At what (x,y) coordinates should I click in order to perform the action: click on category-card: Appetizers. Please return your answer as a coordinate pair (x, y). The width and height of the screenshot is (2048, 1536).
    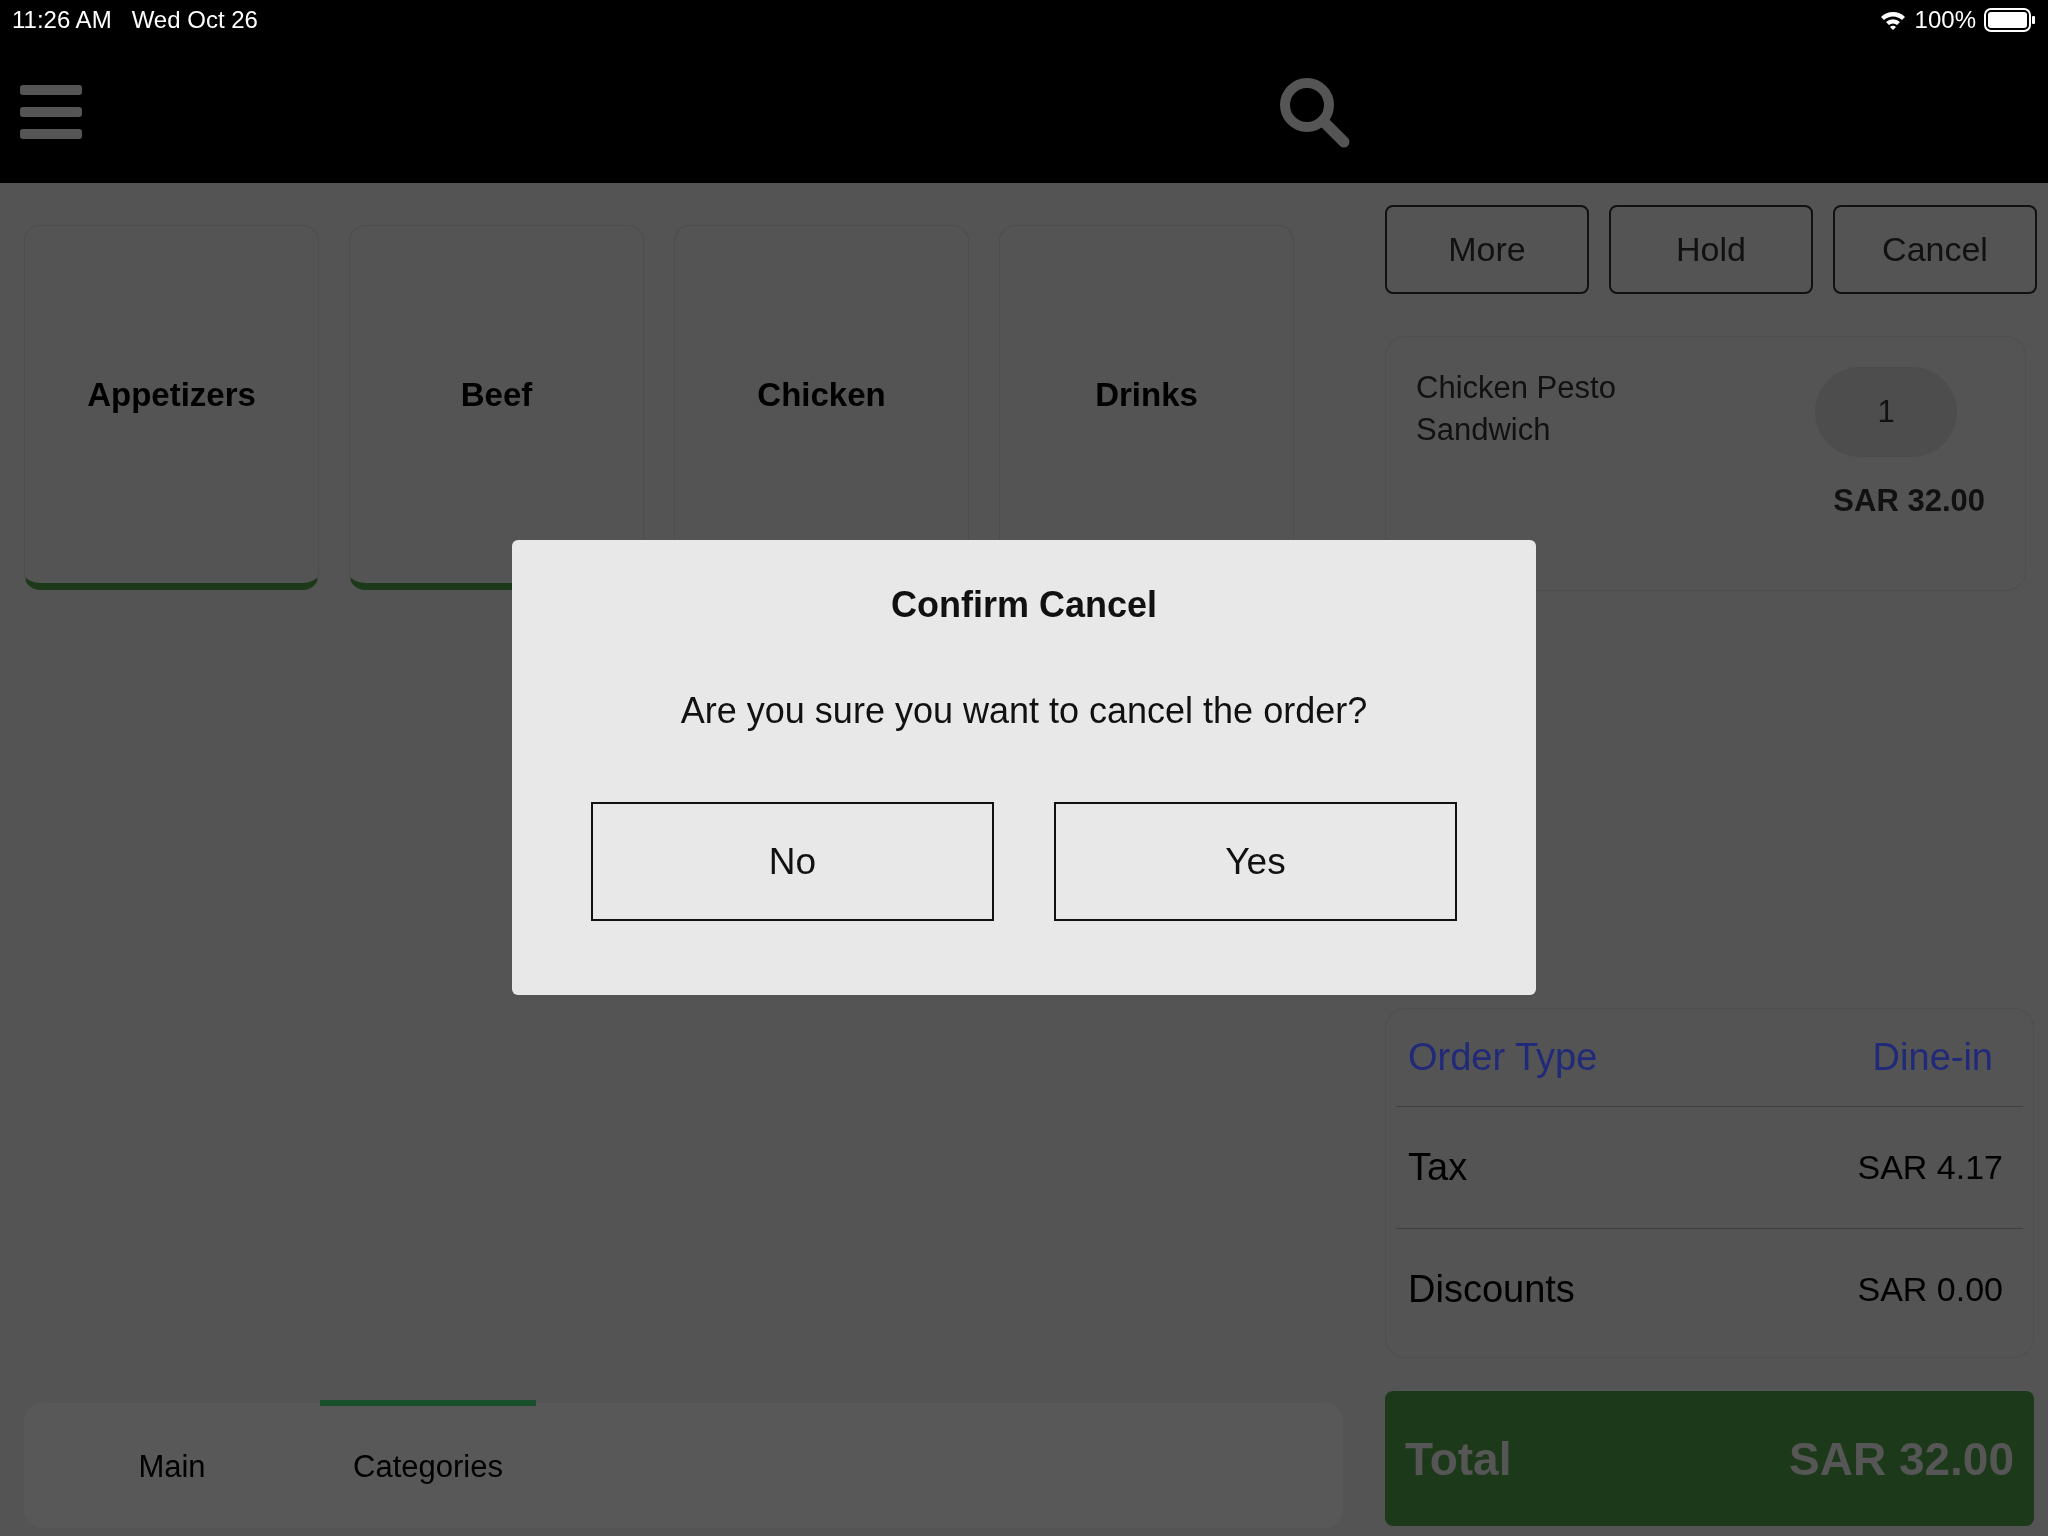
    Looking at the image, I should click on (171, 407).